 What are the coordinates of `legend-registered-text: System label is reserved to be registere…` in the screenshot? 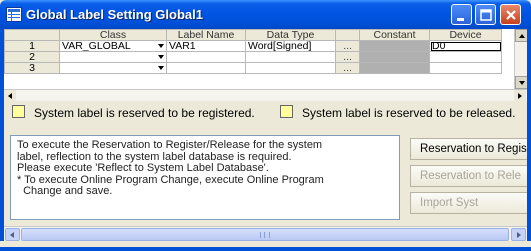 It's located at (144, 113).